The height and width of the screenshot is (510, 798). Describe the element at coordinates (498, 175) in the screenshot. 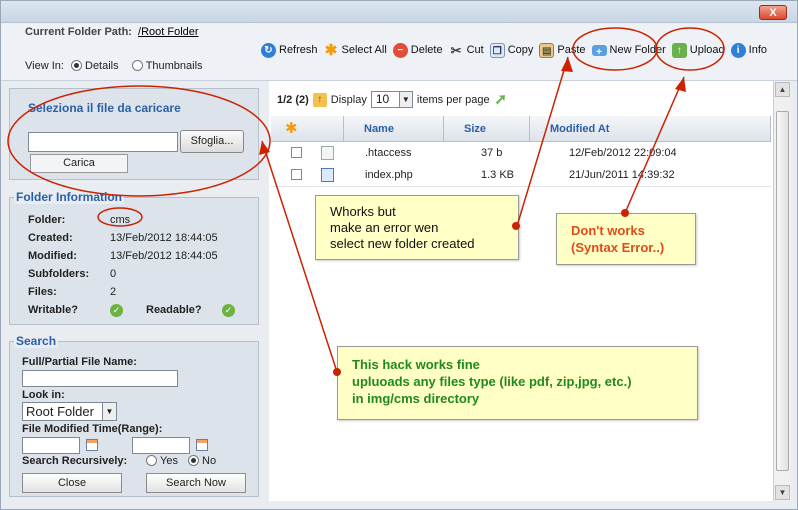

I see `file-size: 1.3 KB` at that location.